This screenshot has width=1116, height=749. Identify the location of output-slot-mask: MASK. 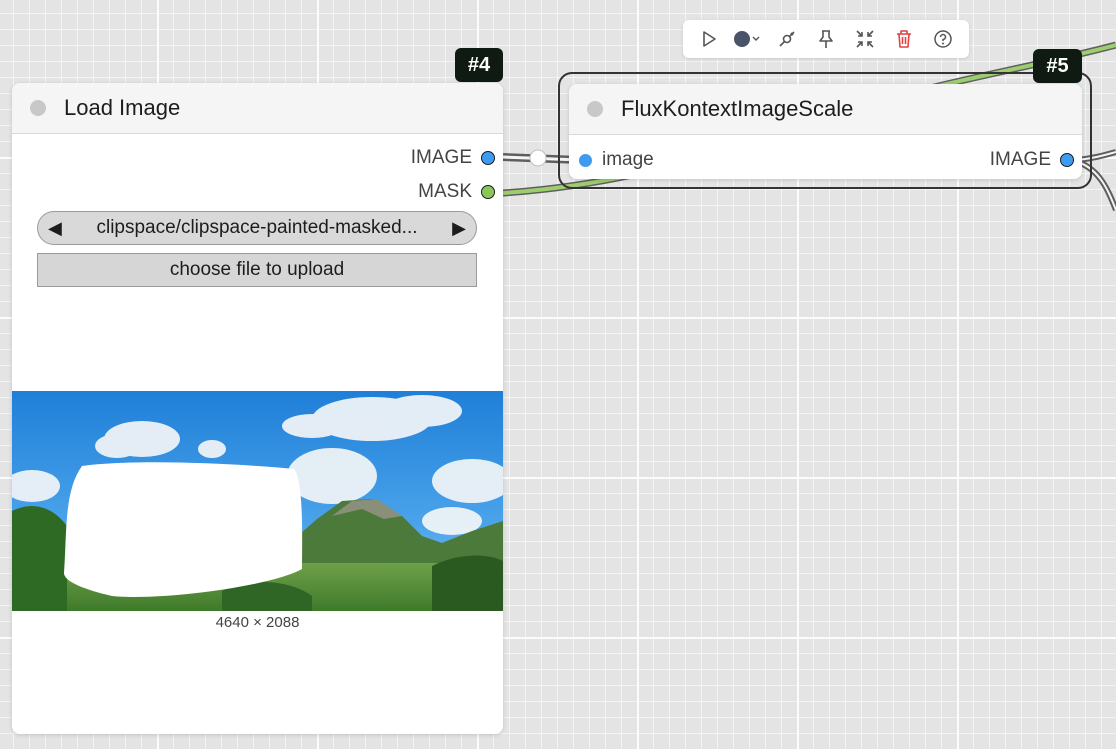
(456, 192).